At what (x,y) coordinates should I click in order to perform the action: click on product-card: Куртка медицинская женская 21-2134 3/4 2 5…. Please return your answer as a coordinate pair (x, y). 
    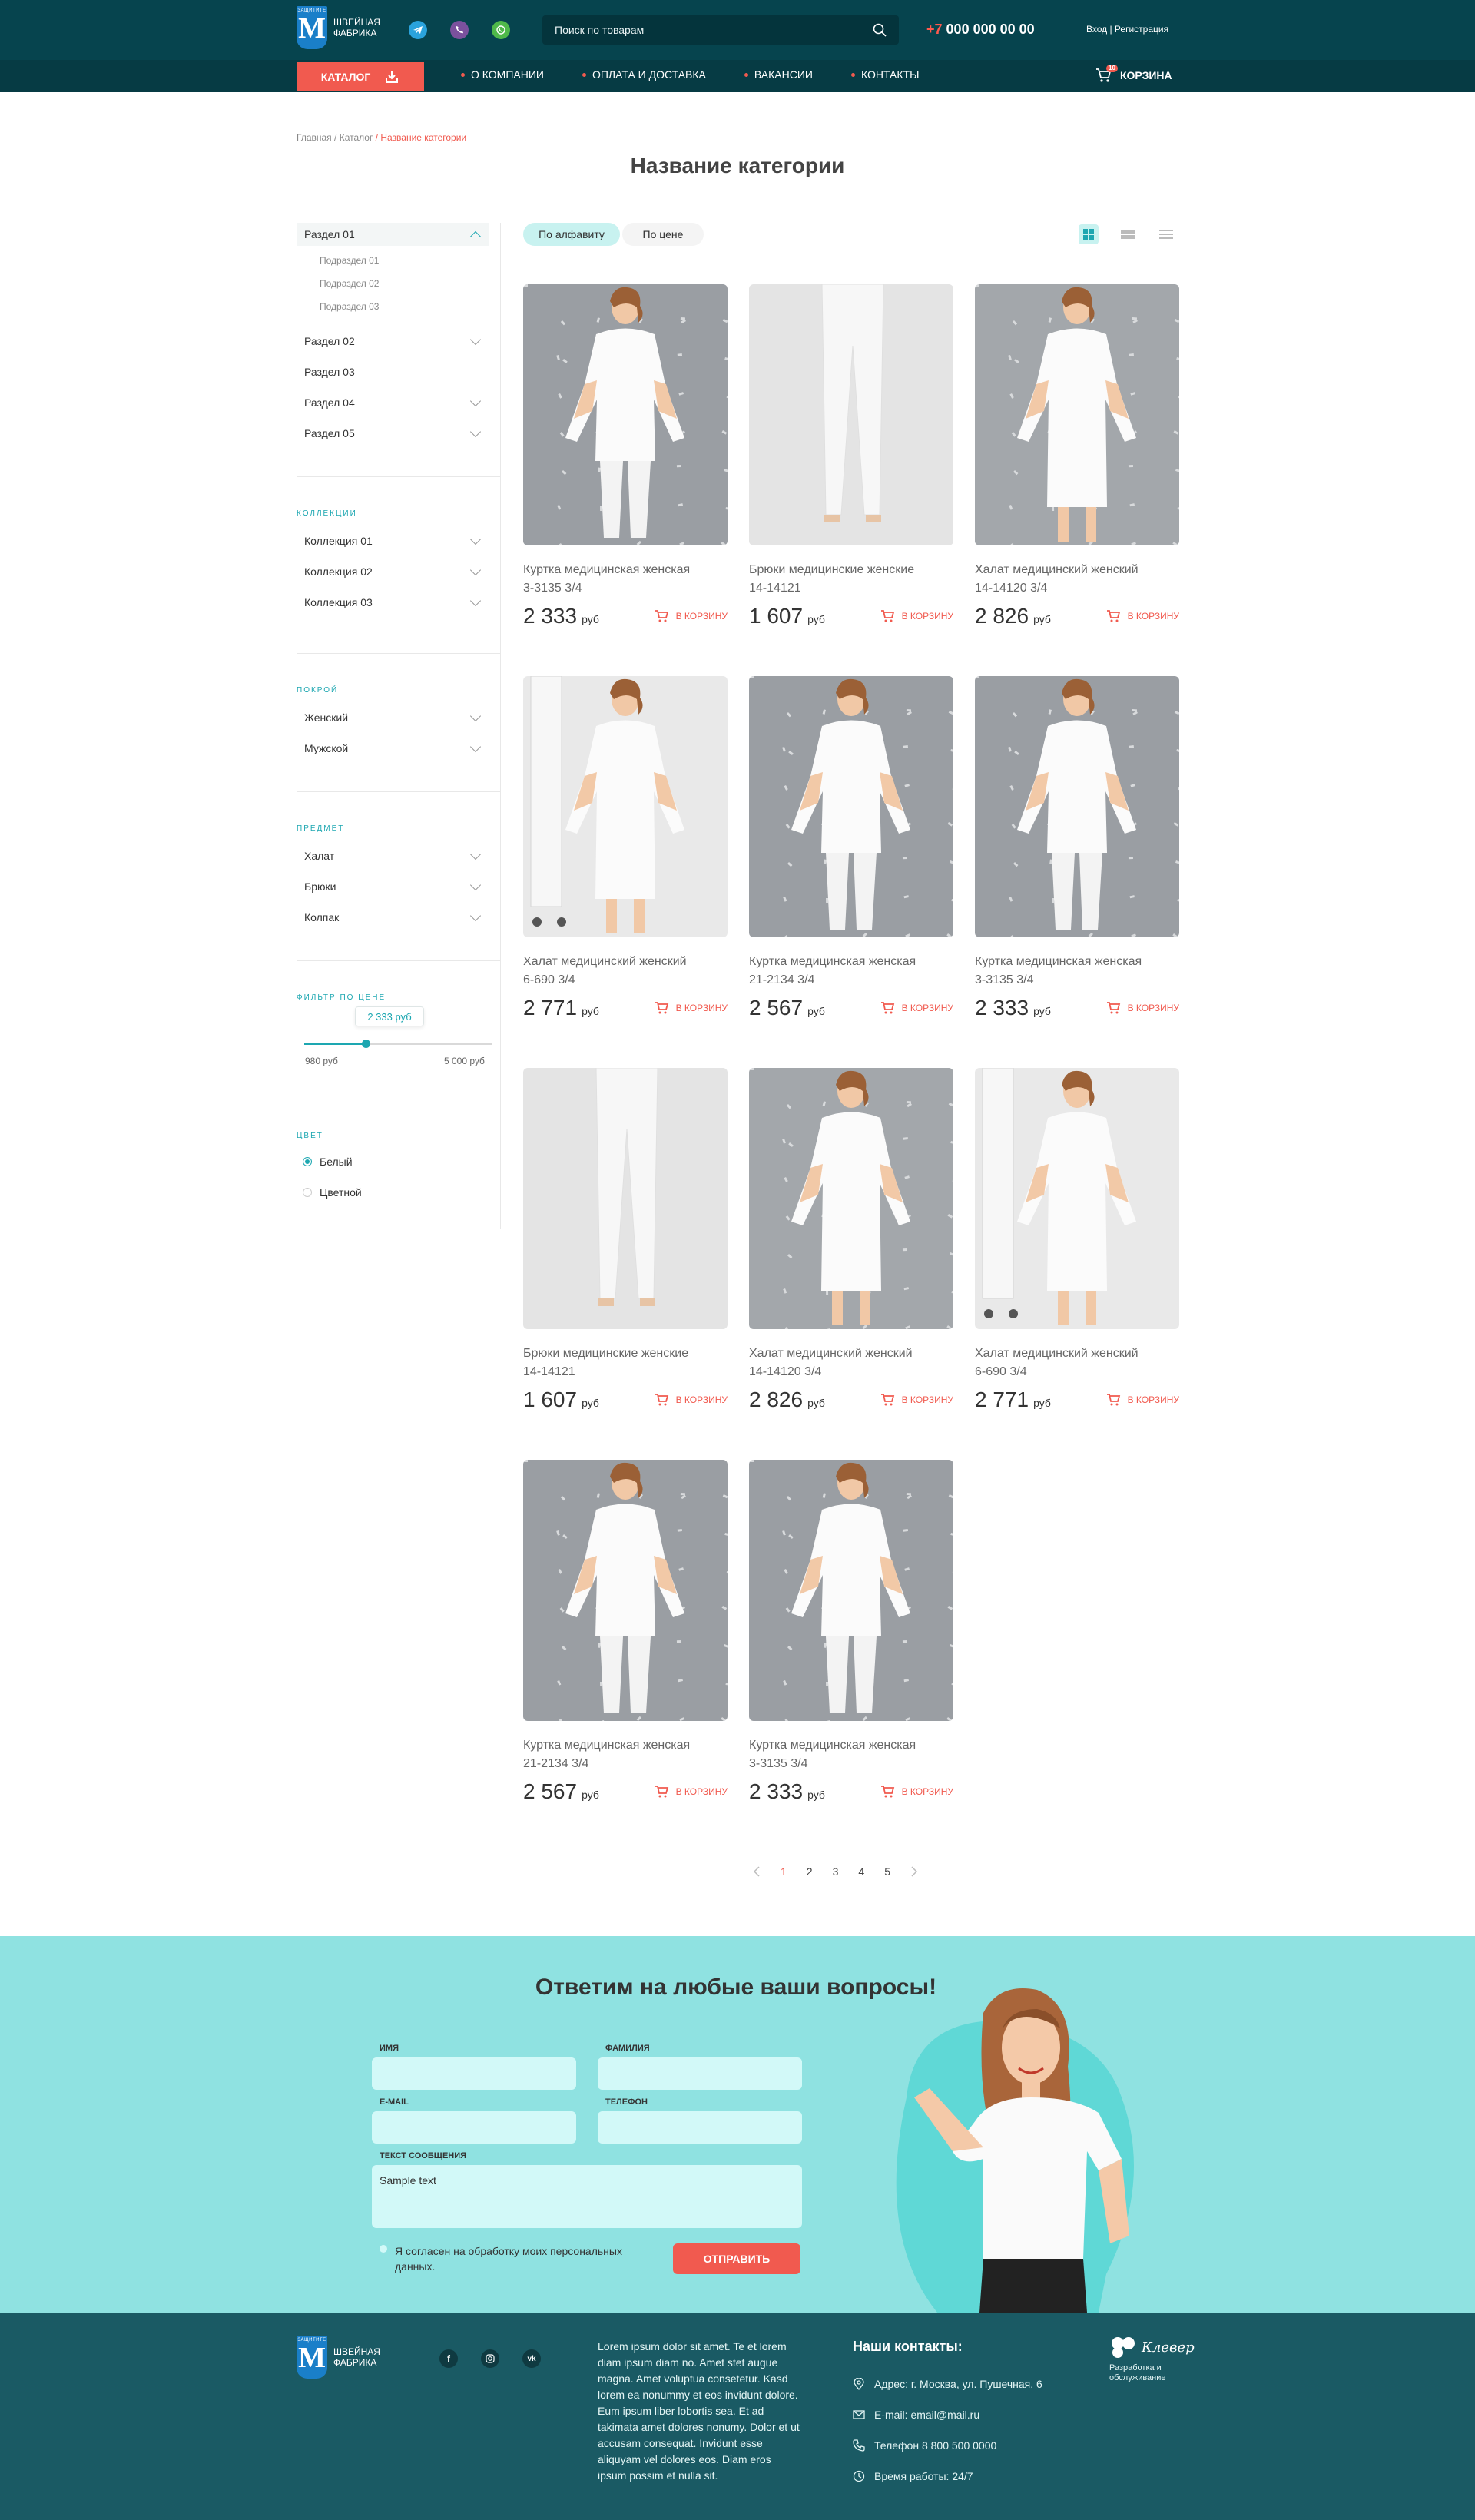
    Looking at the image, I should click on (851, 848).